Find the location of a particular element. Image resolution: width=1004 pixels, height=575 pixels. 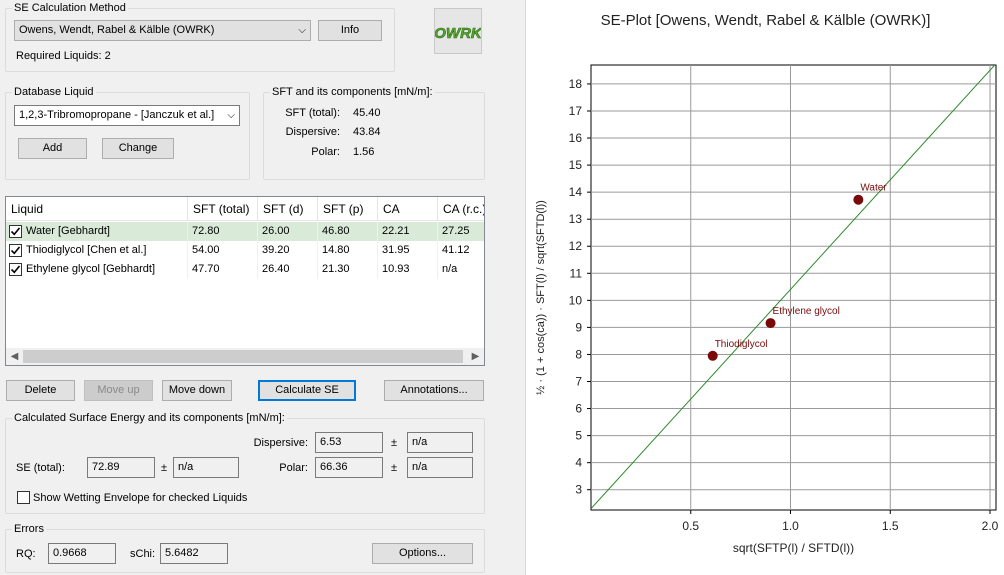

y-tick-label: 10 is located at coordinates (576, 300).